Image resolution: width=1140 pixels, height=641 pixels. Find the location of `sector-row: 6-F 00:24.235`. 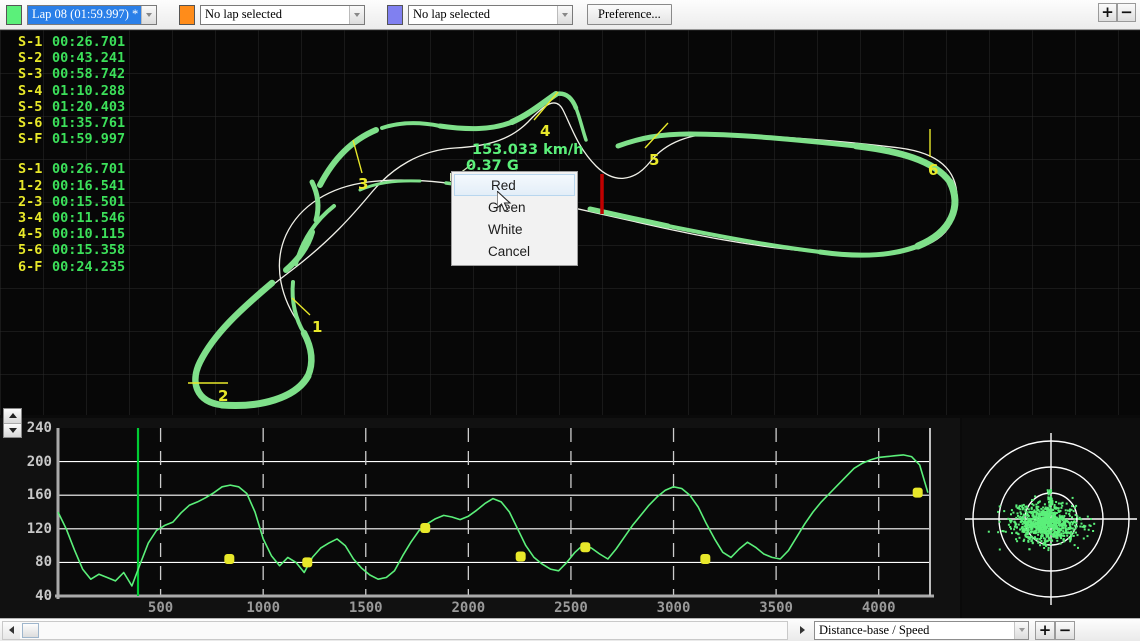

sector-row: 6-F 00:24.235 is located at coordinates (71, 267).